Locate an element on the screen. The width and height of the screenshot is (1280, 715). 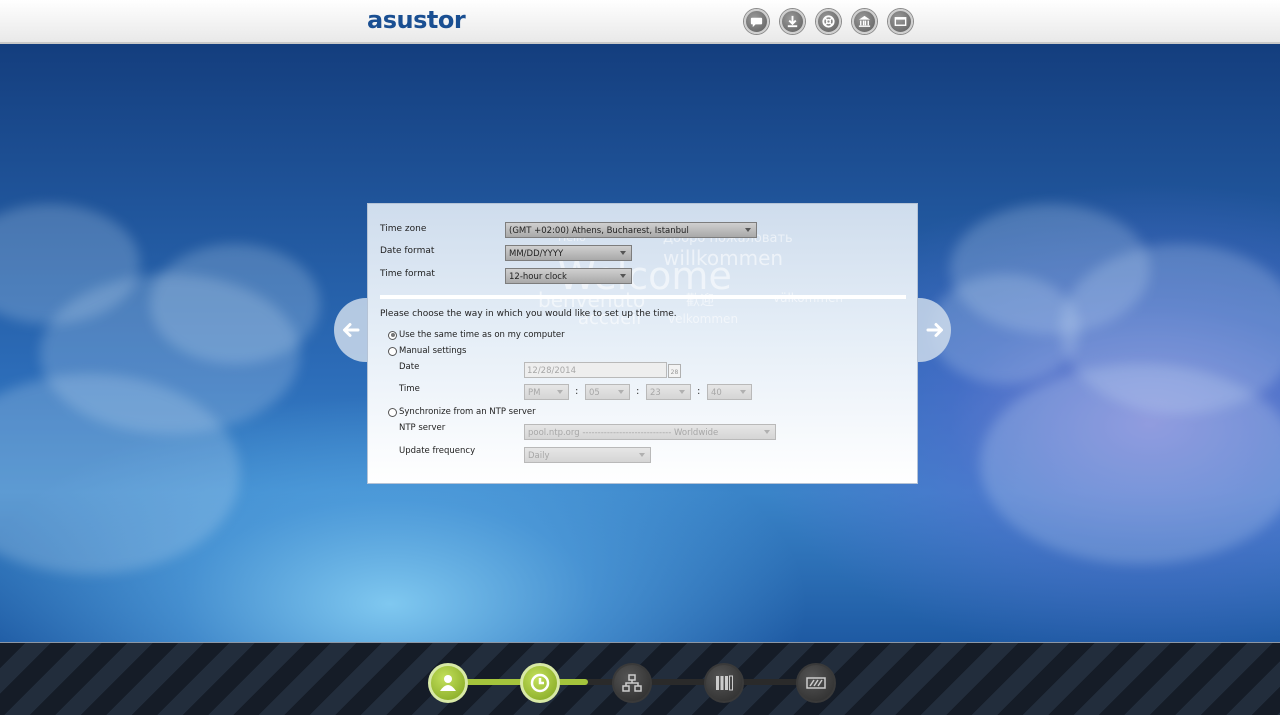
user-icon is located at coordinates (448, 683).